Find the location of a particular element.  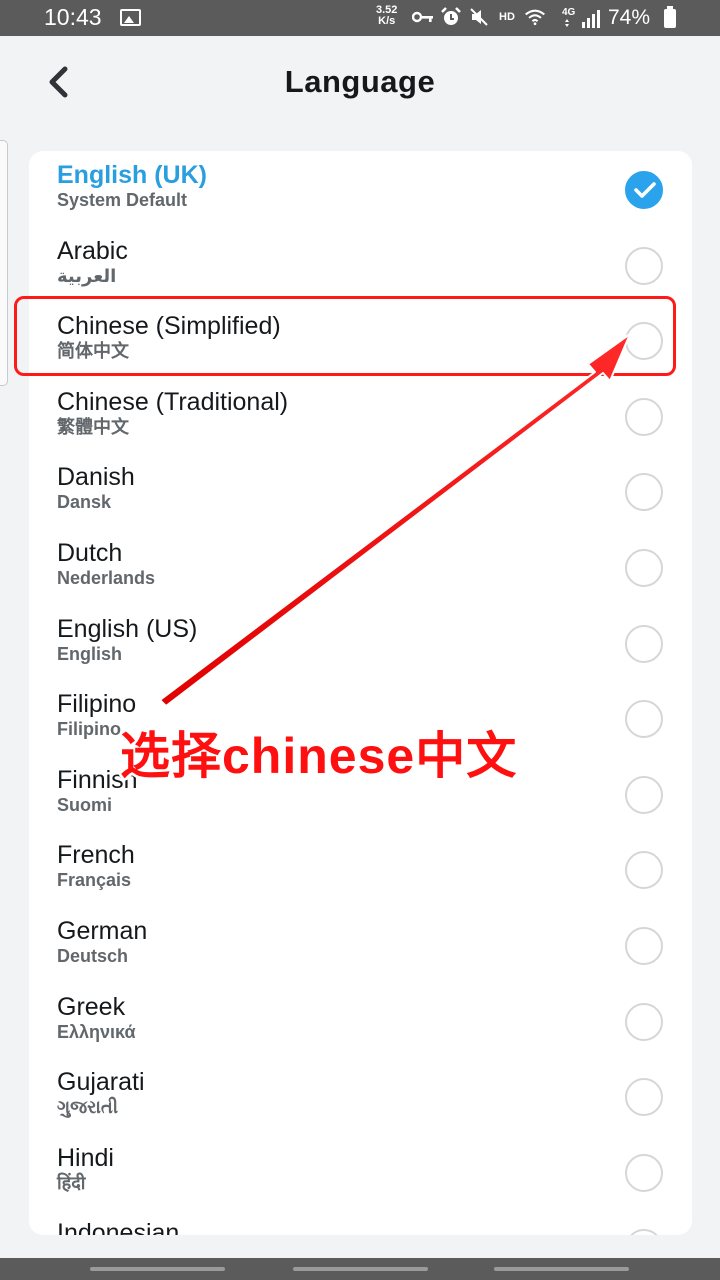

nav-pill-center is located at coordinates (360, 1269).